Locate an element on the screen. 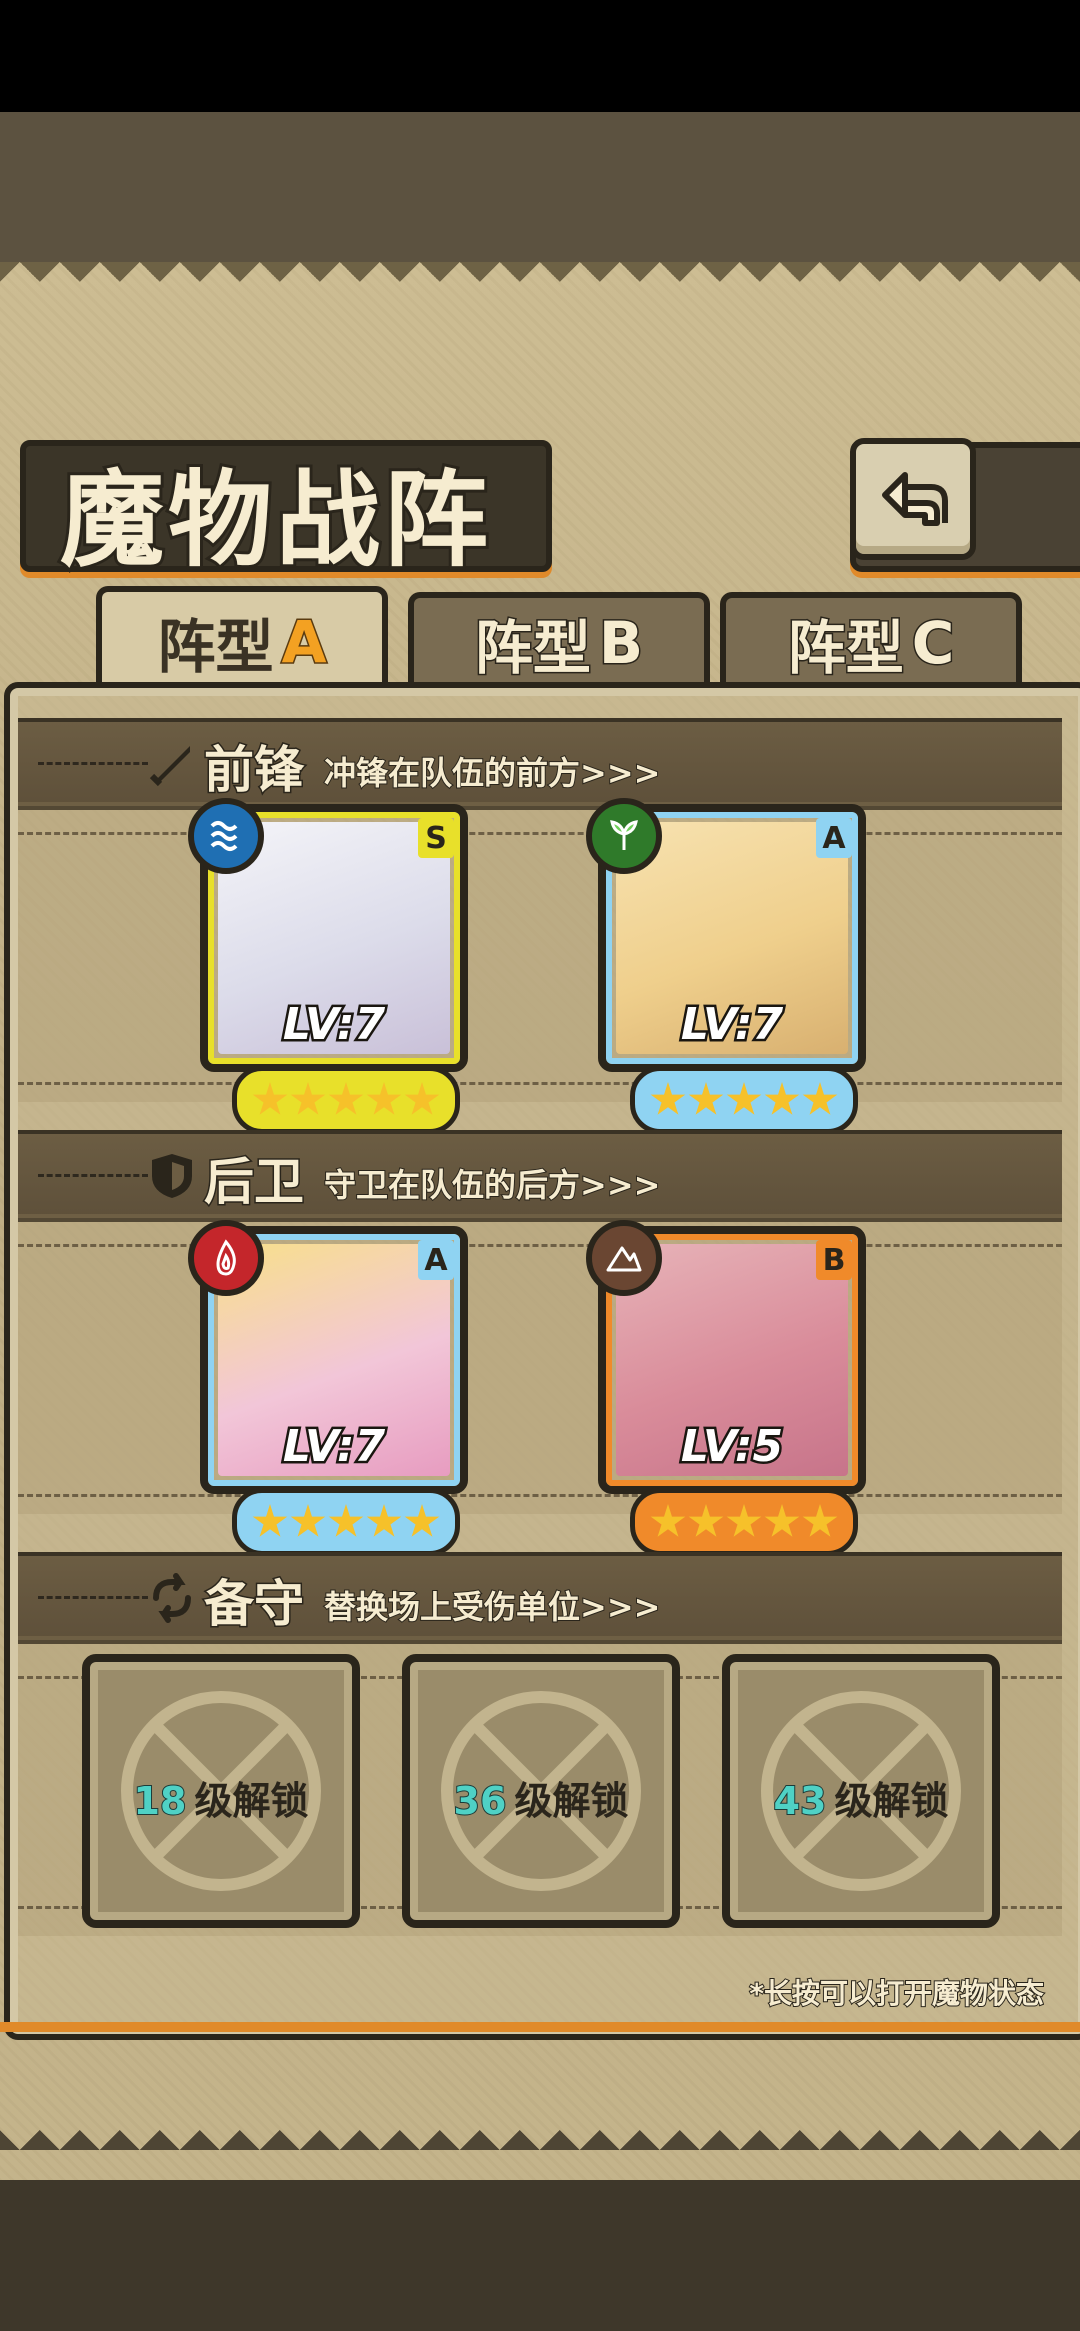  tab-letter: C is located at coordinates (933, 643).